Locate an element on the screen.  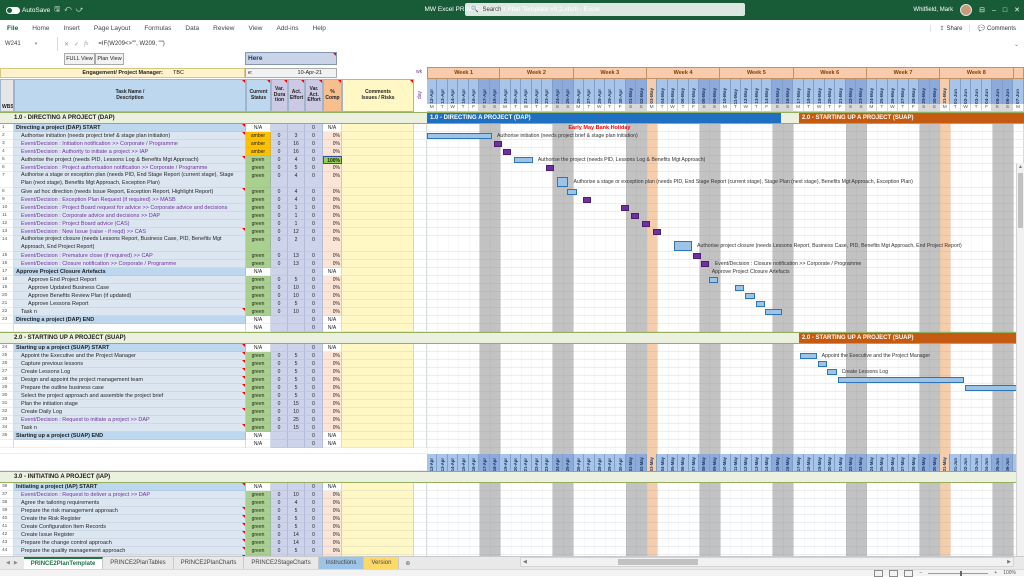
scroll-up-icon: ▲ is located at coordinates (1020, 167).